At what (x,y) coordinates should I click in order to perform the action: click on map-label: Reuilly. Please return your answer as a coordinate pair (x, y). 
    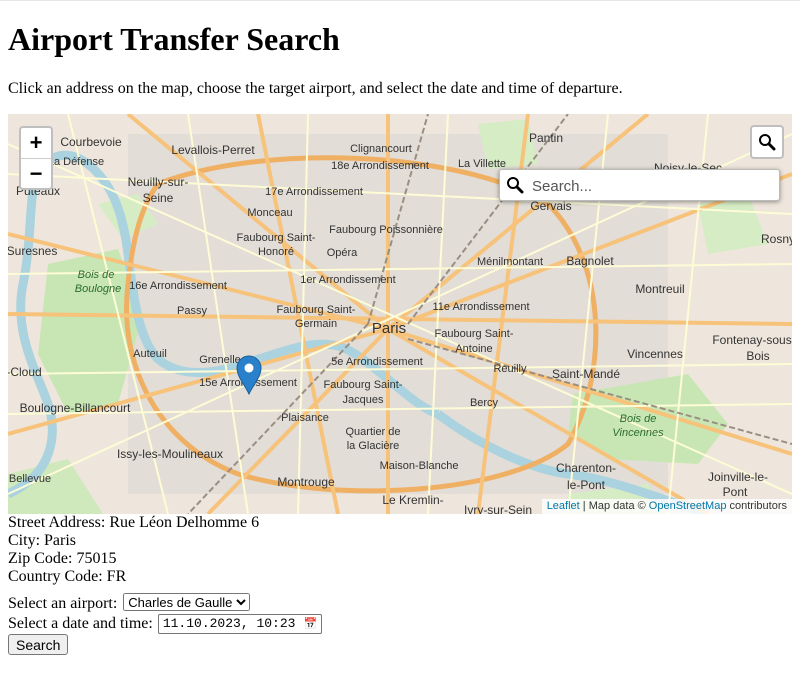
    Looking at the image, I should click on (510, 369).